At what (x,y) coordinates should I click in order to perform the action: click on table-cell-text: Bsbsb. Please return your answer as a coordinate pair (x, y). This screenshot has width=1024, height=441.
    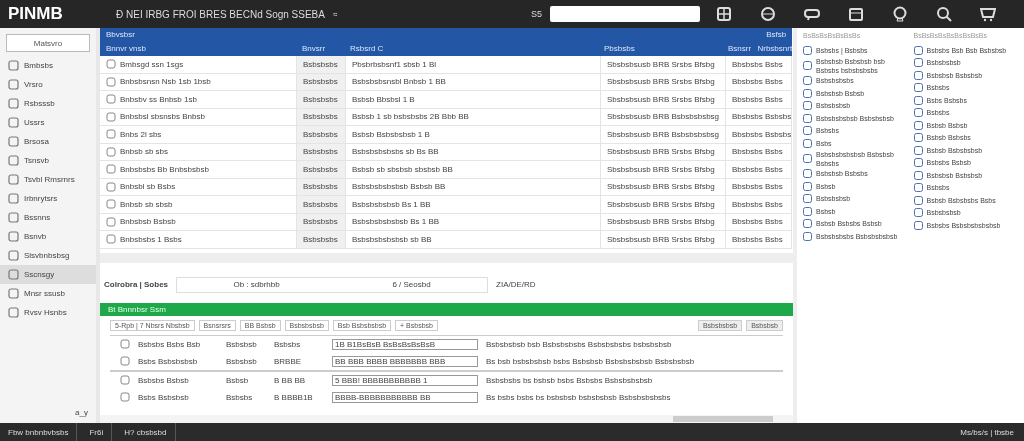
    Looking at the image, I should click on (238, 380).